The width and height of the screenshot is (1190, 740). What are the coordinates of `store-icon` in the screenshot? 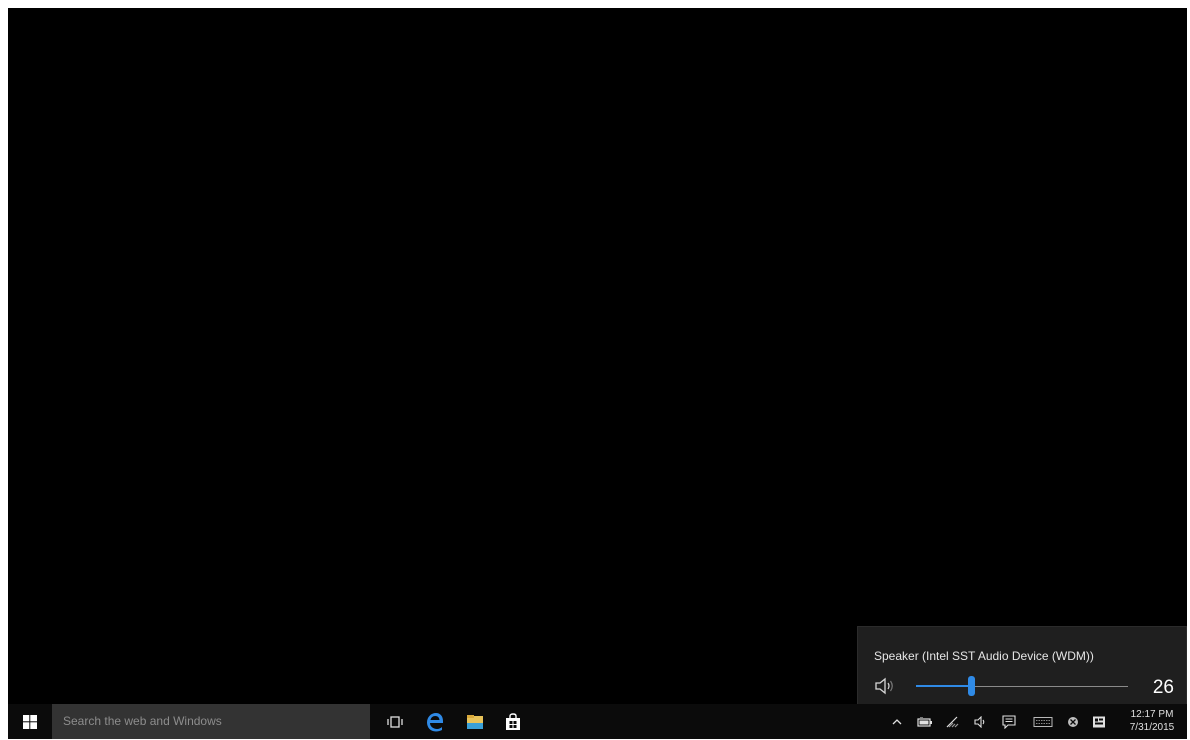 It's located at (513, 721).